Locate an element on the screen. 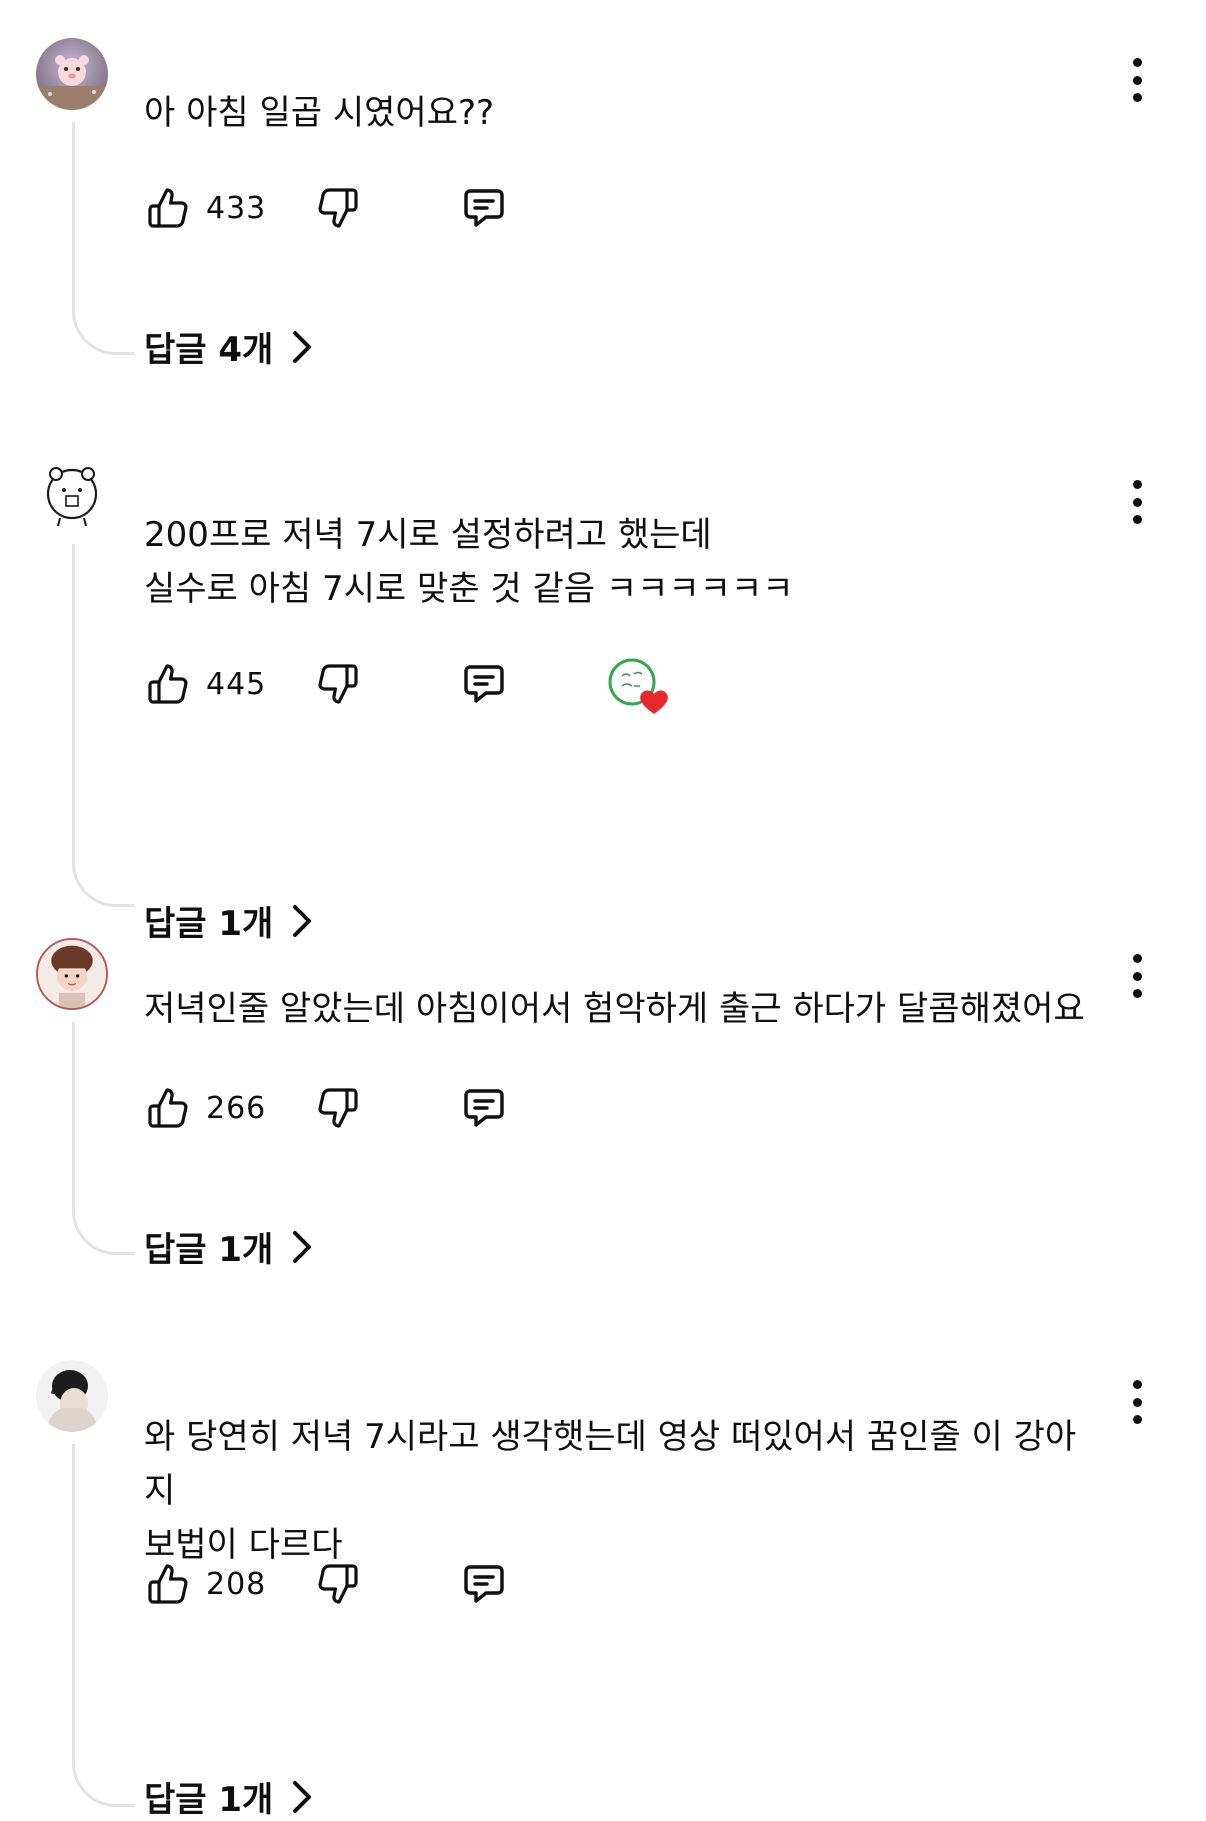 Image resolution: width=1206 pixels, height=1821 pixels. heart-icon is located at coordinates (654, 702).